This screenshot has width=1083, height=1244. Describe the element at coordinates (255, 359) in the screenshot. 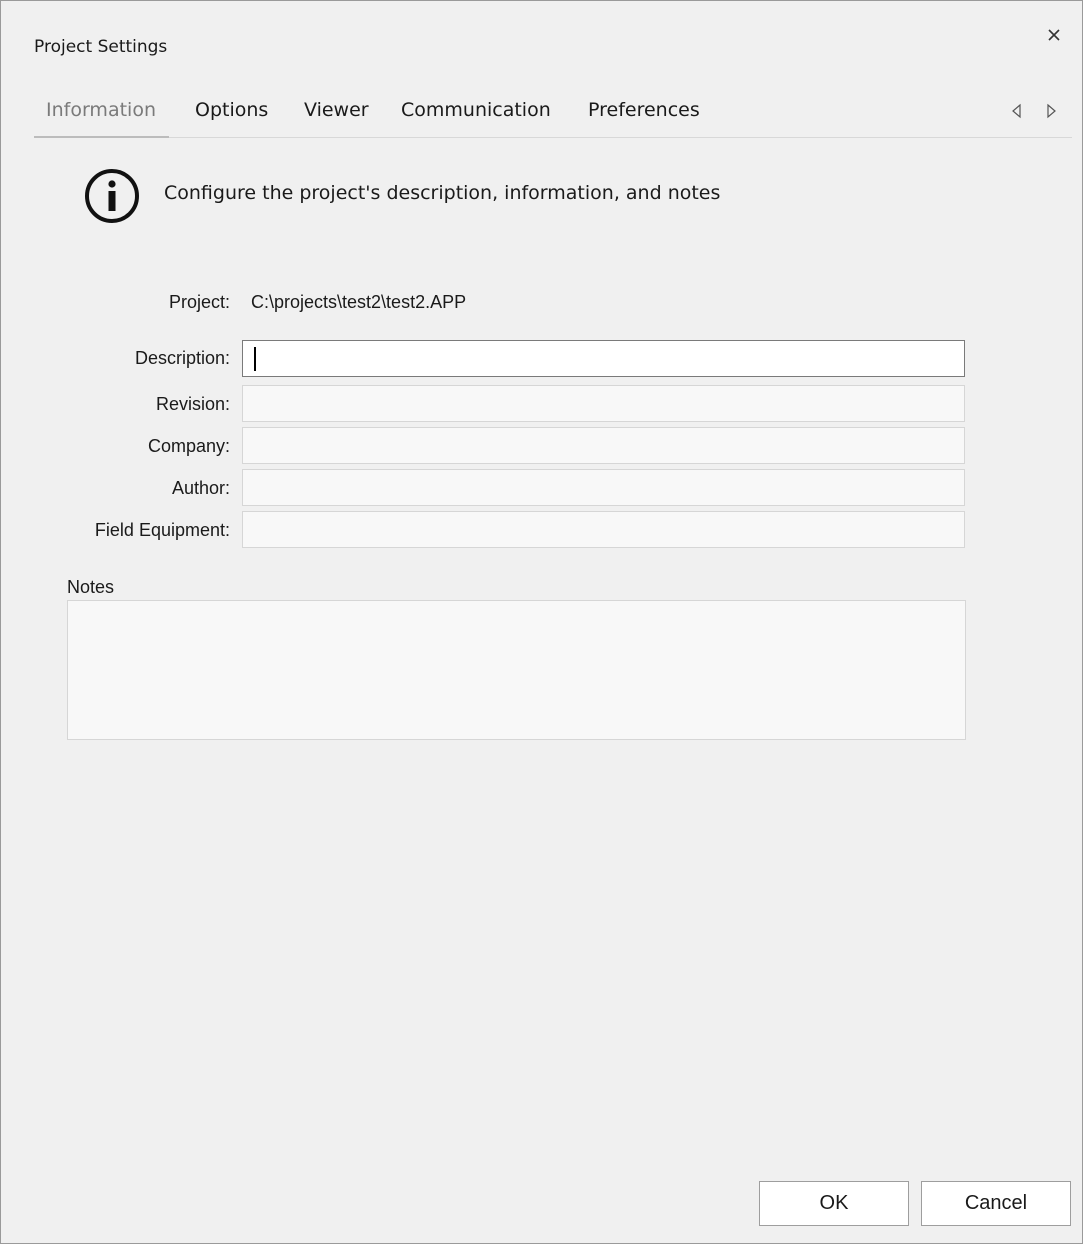

I see `text-caret` at that location.